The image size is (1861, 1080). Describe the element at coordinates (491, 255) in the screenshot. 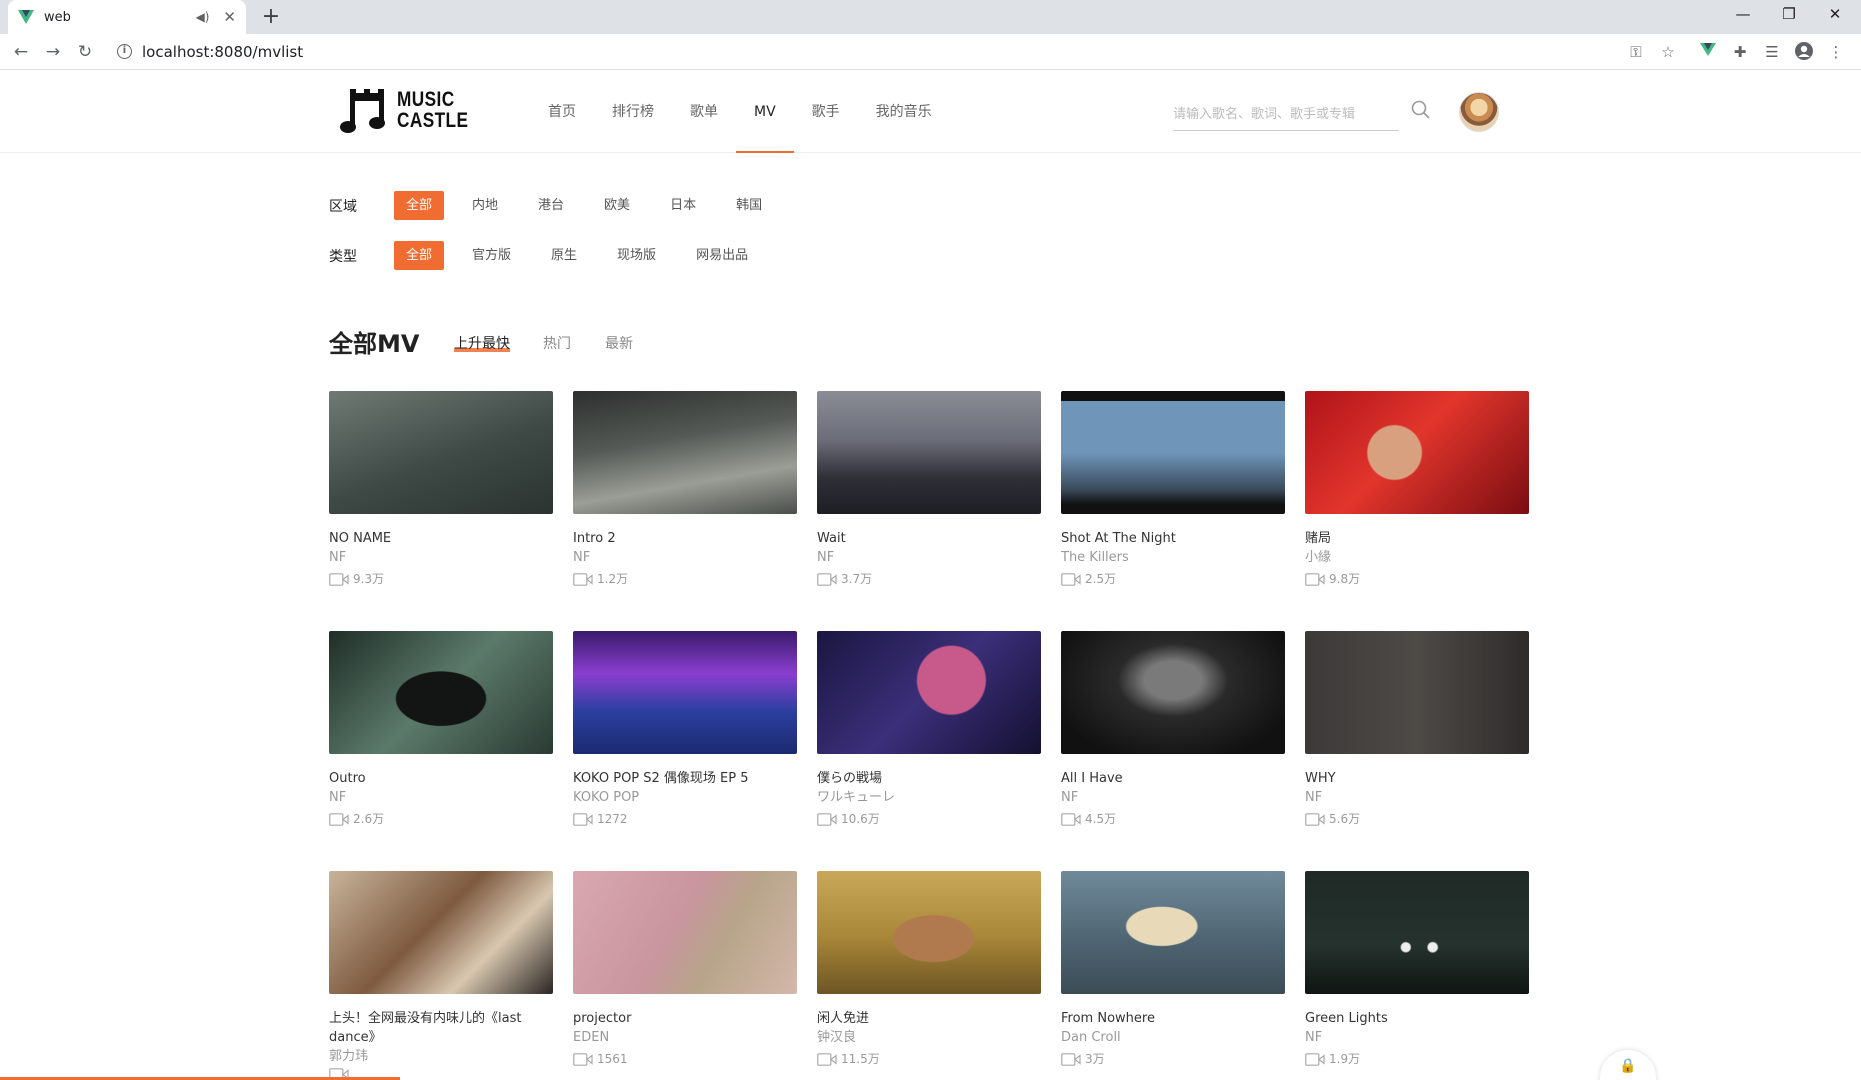

I see `type-chip-official: 官方版` at that location.